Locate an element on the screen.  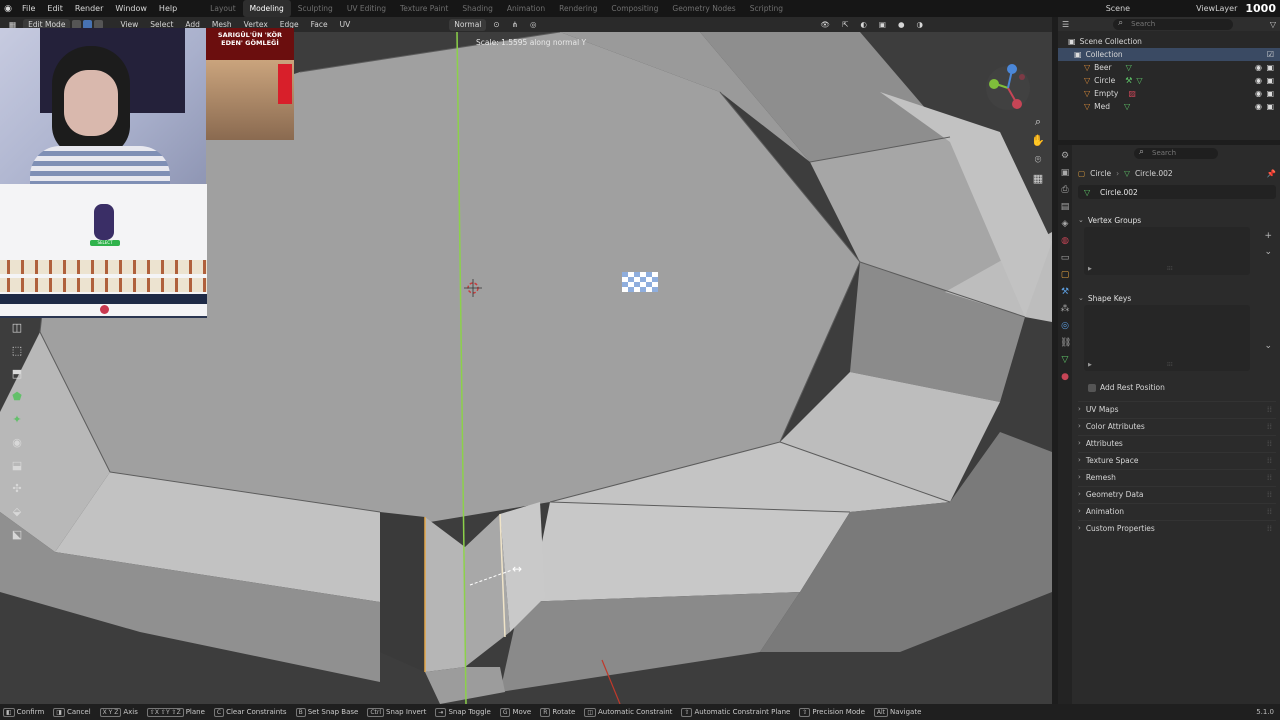
tree-item-circle: ▽ Circle ⚒ ▽ ◉ ▣ is located at coordinates (1169, 80).